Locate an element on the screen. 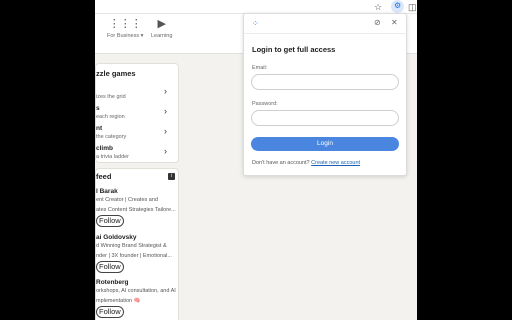 The height and width of the screenshot is (320, 512). nav-learning: ▶ Learning is located at coordinates (161, 28).